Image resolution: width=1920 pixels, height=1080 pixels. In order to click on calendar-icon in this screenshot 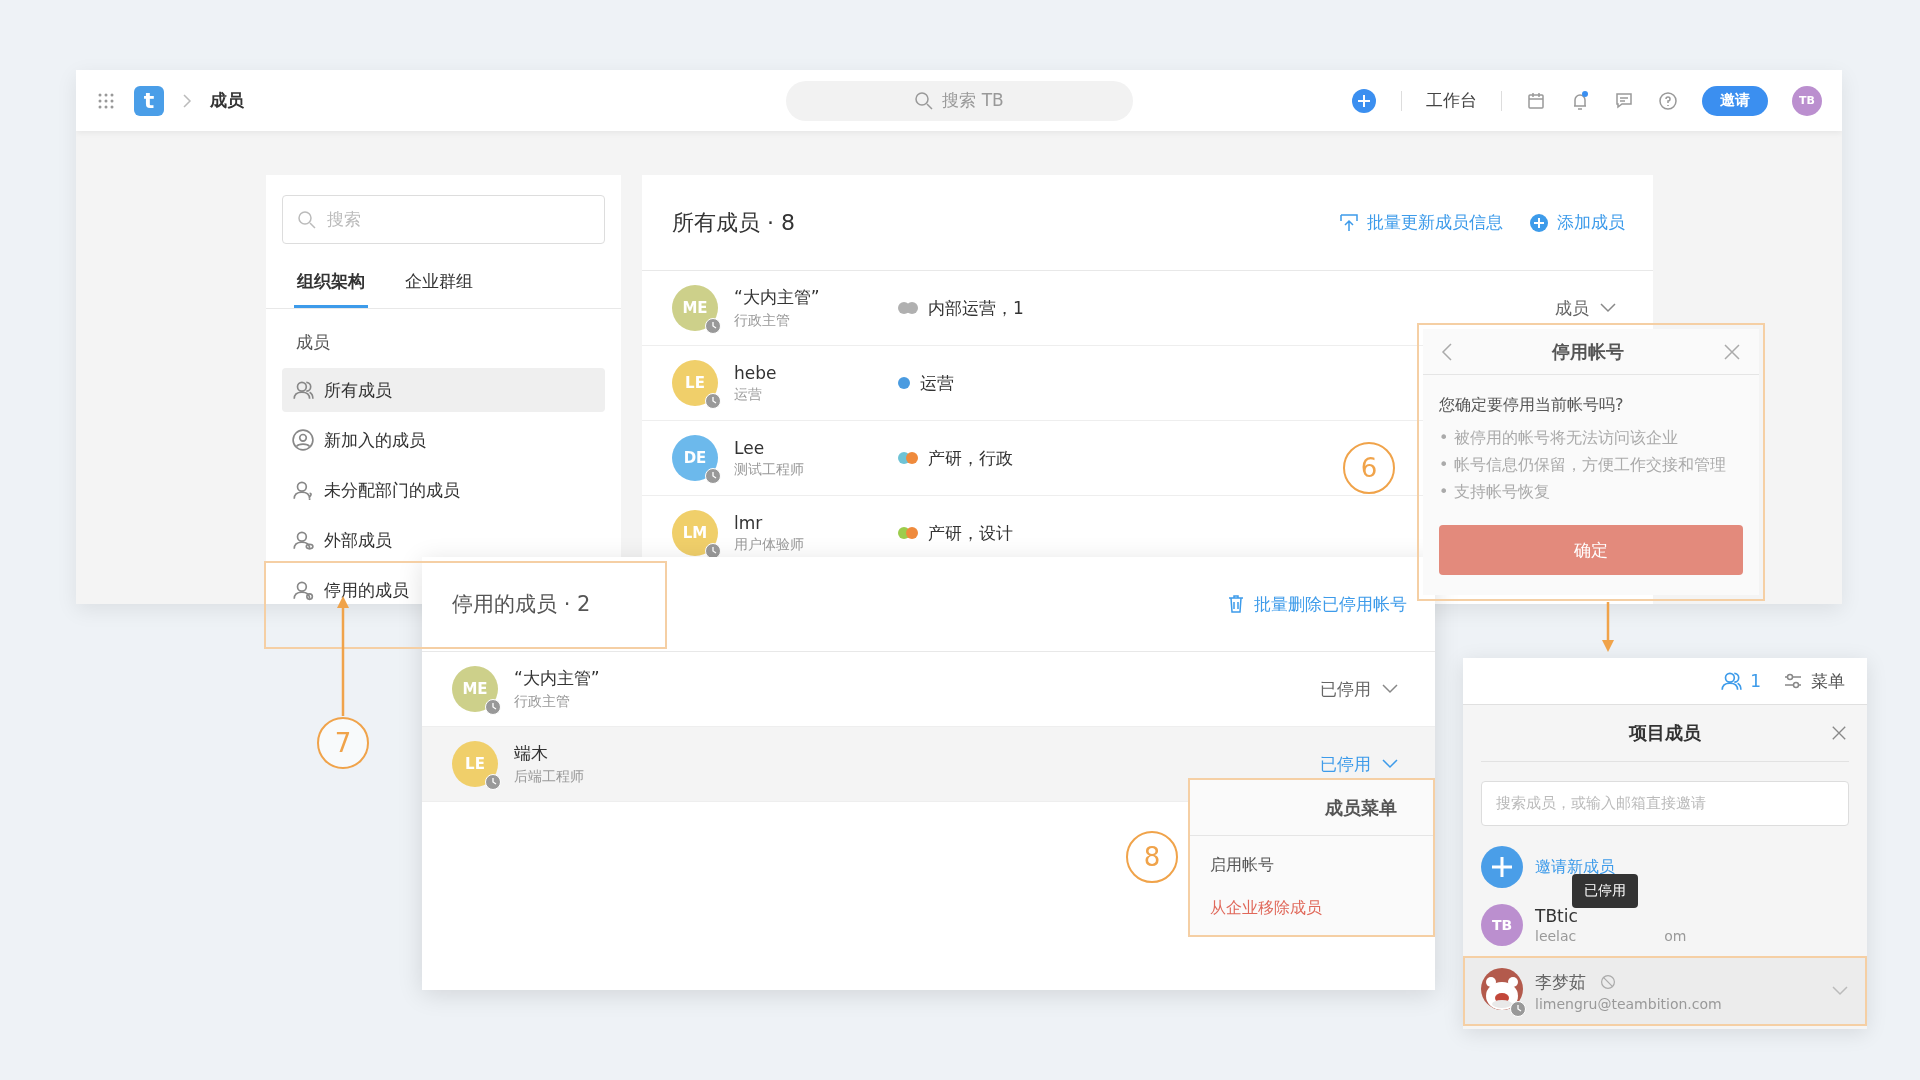, I will do `click(1536, 100)`.